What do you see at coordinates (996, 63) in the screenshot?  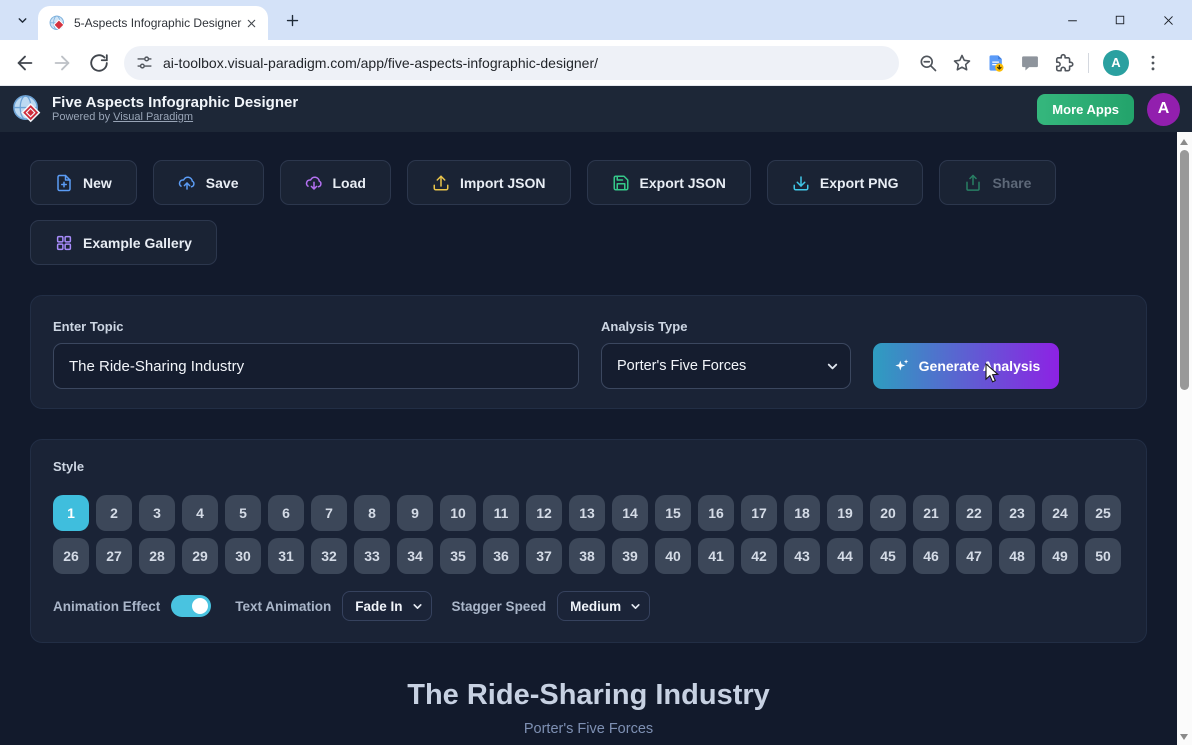 I see `docs-offline-icon` at bounding box center [996, 63].